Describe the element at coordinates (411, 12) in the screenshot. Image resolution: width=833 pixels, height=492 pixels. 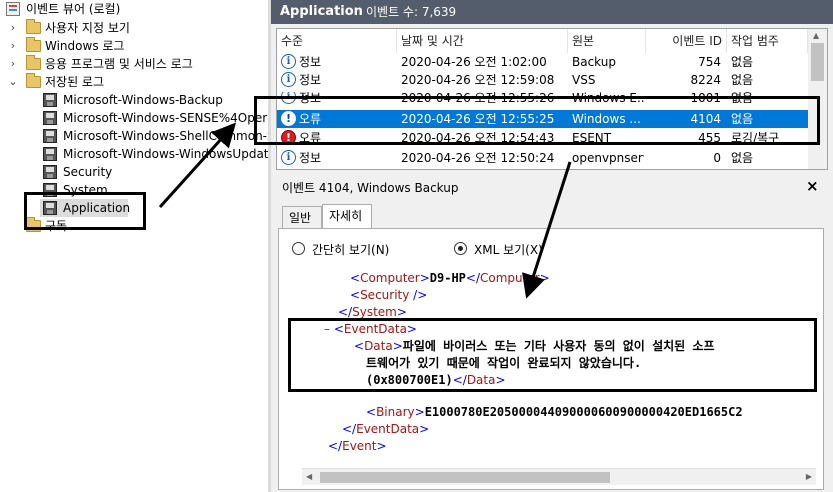
I see `event-count: 이벤트 수: 7,639` at that location.